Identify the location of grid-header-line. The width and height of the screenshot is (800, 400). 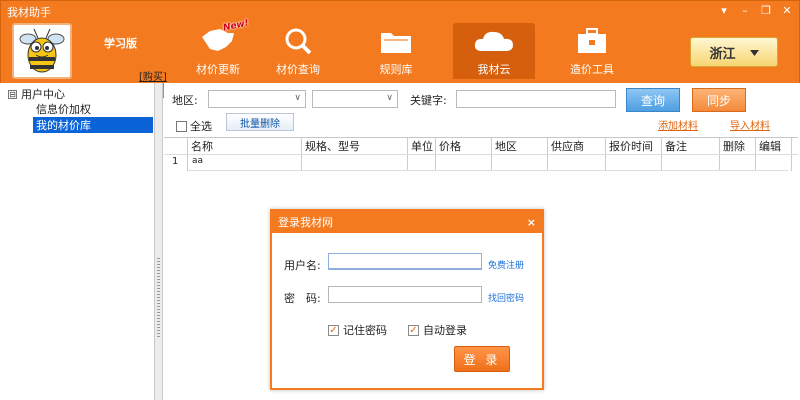
(481, 146).